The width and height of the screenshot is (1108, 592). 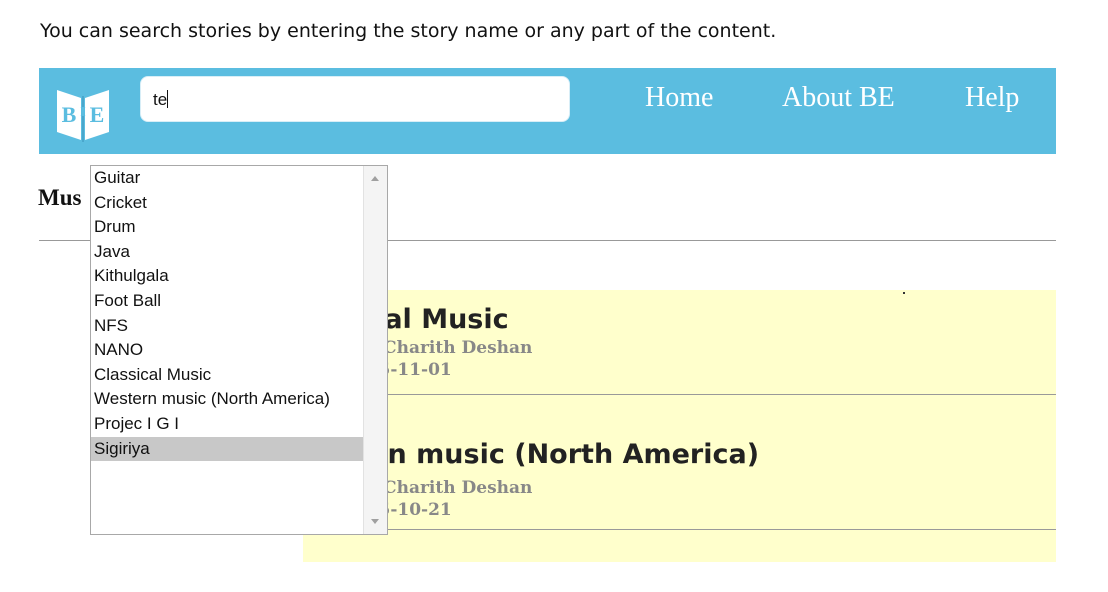 I want to click on section-heading: Mus, so click(x=60, y=197).